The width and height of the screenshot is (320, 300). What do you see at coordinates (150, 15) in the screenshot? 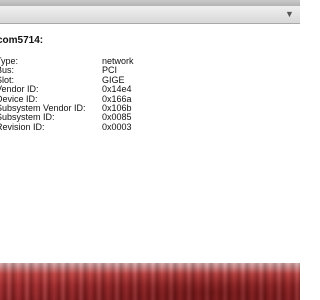
I see `toolbar: ▼` at bounding box center [150, 15].